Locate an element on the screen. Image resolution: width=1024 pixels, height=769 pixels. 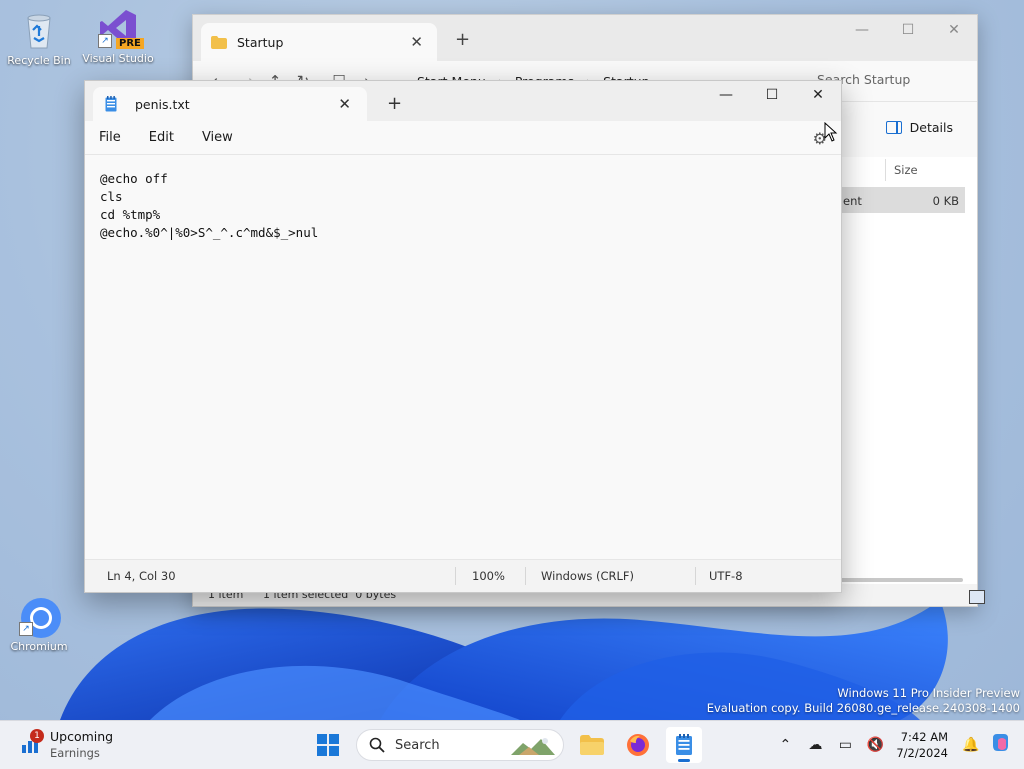
notepad-tab-title: penis.txt is located at coordinates (162, 104).